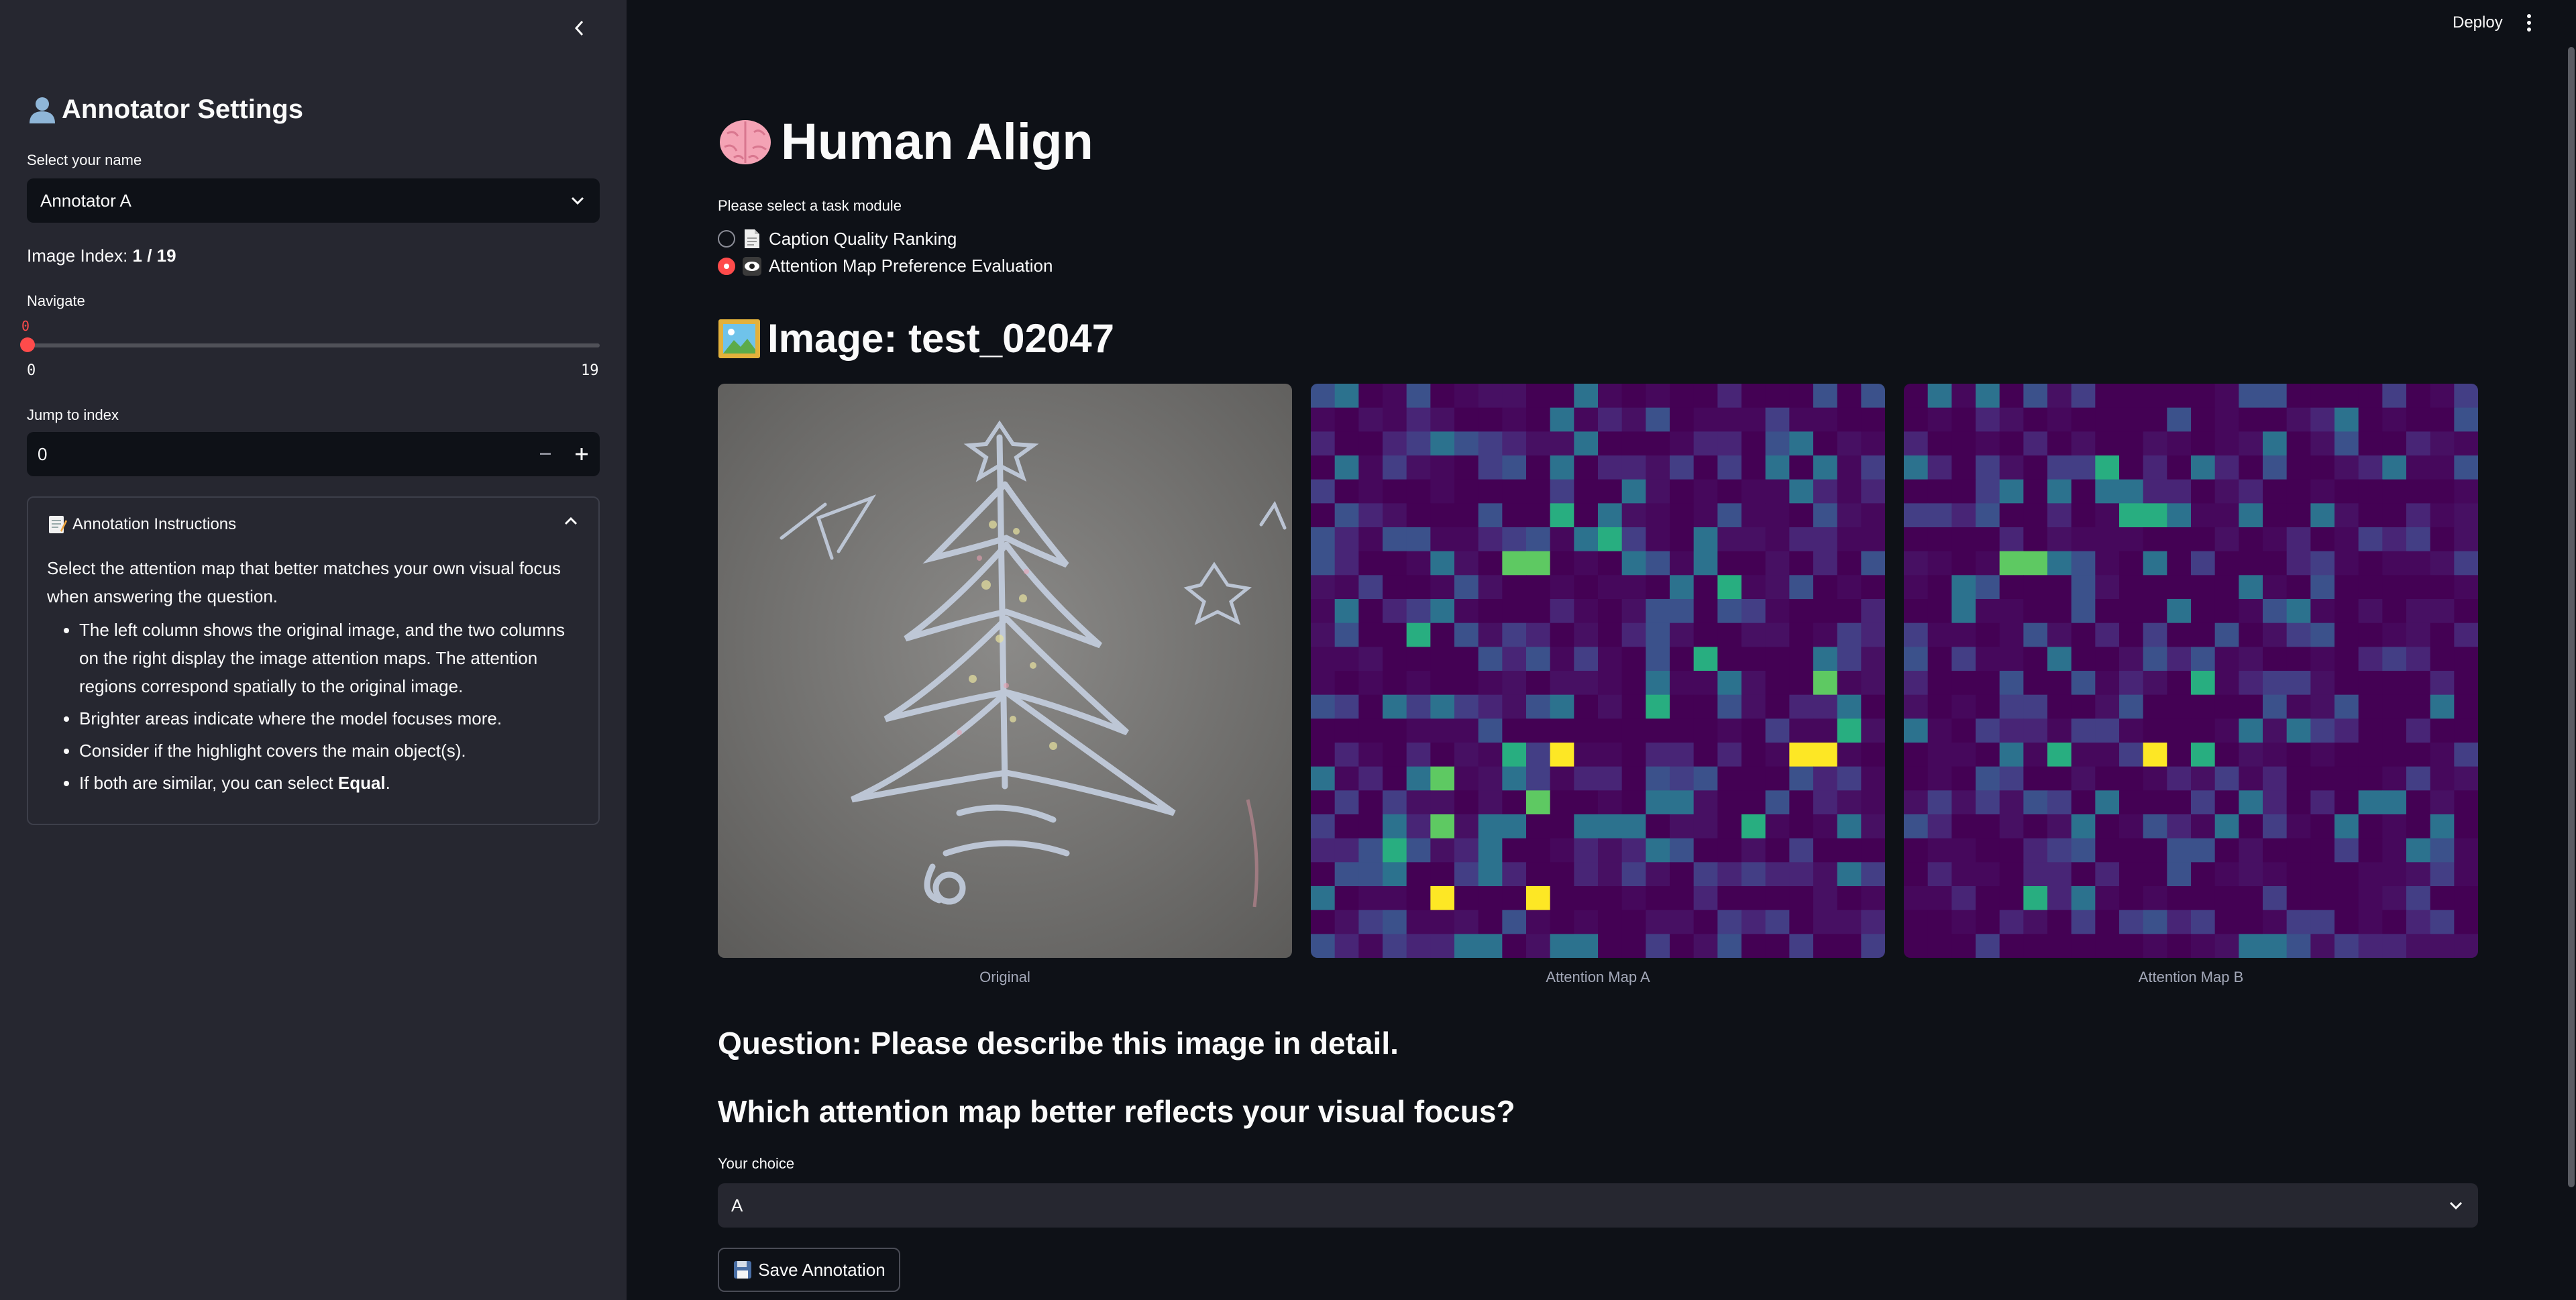  What do you see at coordinates (27, 345) in the screenshot?
I see `navigate-slider-thumb` at bounding box center [27, 345].